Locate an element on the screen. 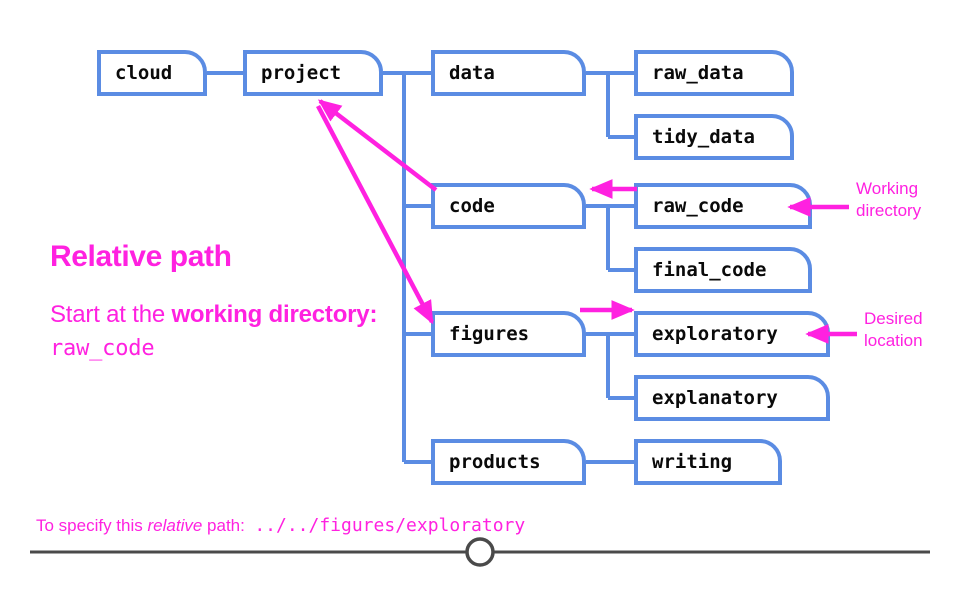 This screenshot has height=600, width=960. caption-path-value: ../../figures/exploratory is located at coordinates (390, 525).